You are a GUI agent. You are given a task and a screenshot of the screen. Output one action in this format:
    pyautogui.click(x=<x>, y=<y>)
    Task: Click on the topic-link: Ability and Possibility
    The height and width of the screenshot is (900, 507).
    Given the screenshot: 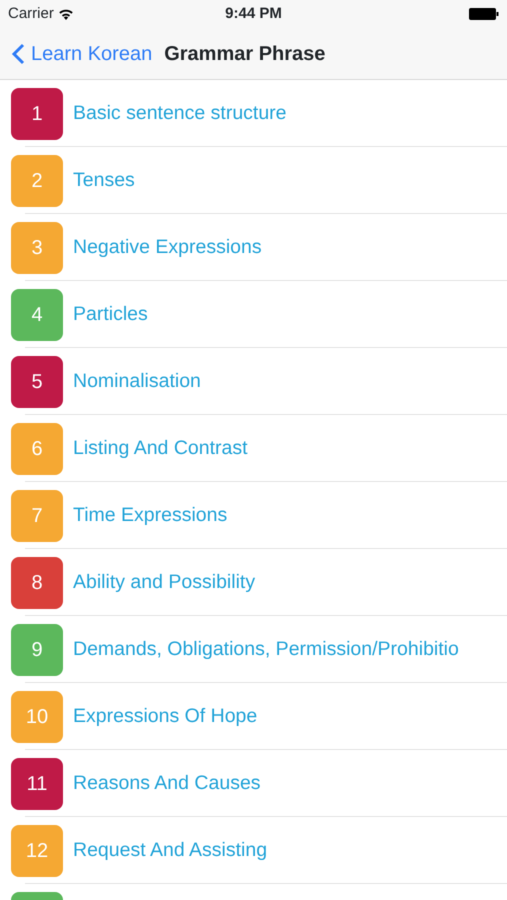 What is the action you would take?
    pyautogui.click(x=164, y=583)
    